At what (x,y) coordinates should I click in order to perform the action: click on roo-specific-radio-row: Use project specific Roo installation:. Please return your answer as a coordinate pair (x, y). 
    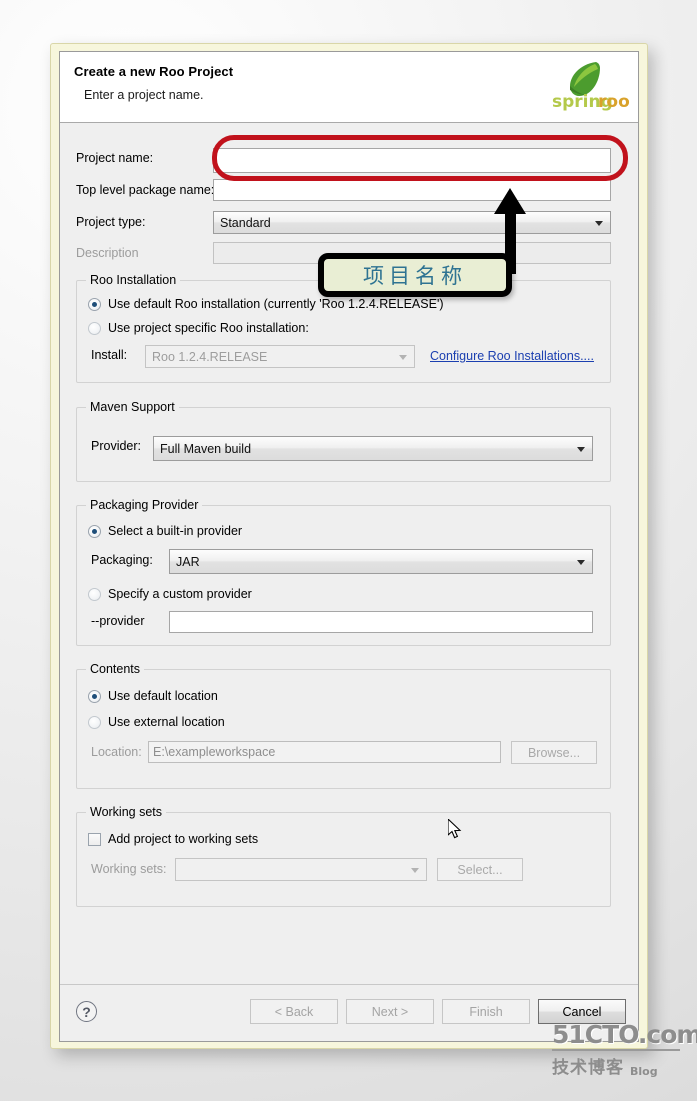
    Looking at the image, I should click on (198, 328).